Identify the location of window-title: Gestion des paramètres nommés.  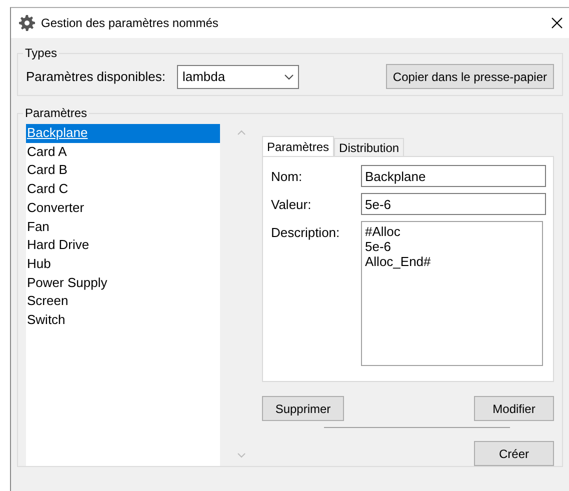
(130, 23).